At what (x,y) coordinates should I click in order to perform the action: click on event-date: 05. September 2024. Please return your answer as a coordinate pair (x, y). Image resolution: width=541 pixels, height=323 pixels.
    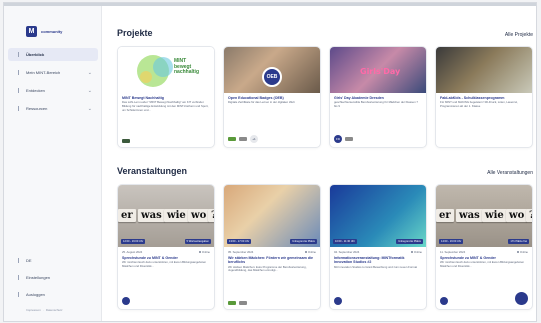
    Looking at the image, I should click on (241, 252).